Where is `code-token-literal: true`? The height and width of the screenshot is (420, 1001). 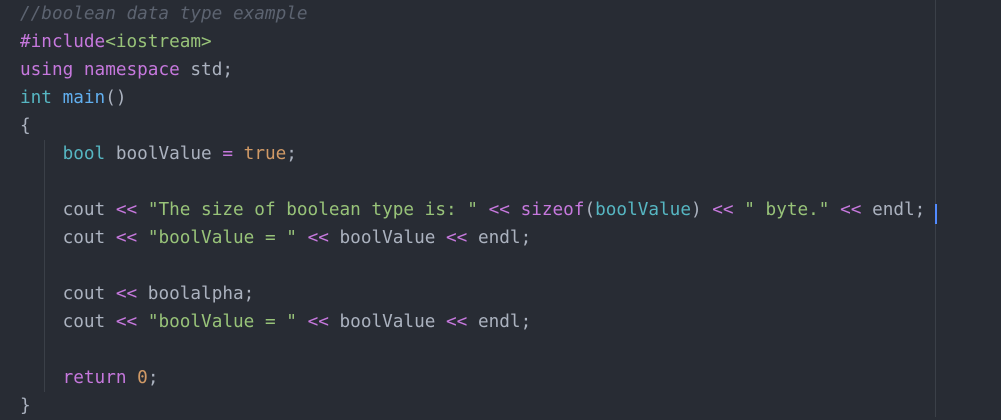 code-token-literal: true is located at coordinates (265, 154).